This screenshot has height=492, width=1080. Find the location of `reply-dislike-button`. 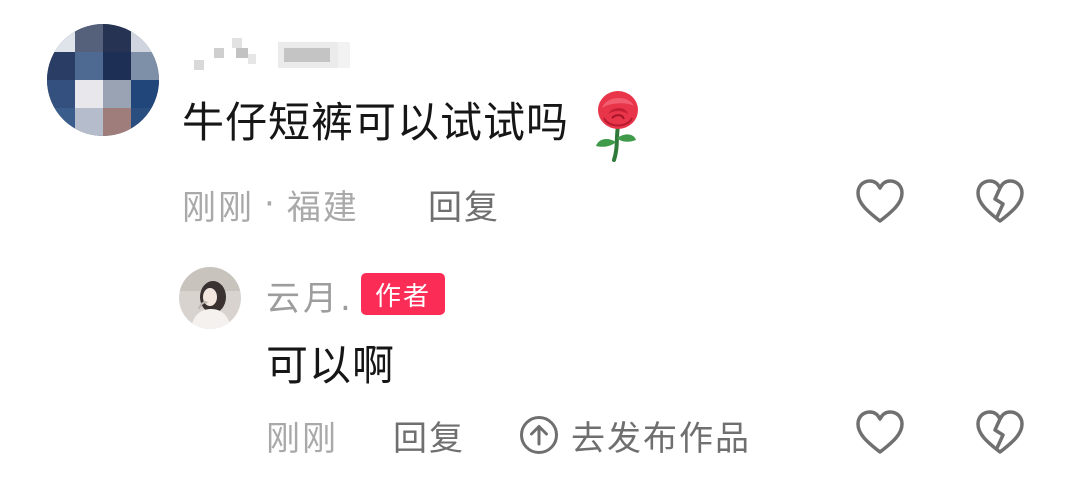

reply-dislike-button is located at coordinates (1000, 433).